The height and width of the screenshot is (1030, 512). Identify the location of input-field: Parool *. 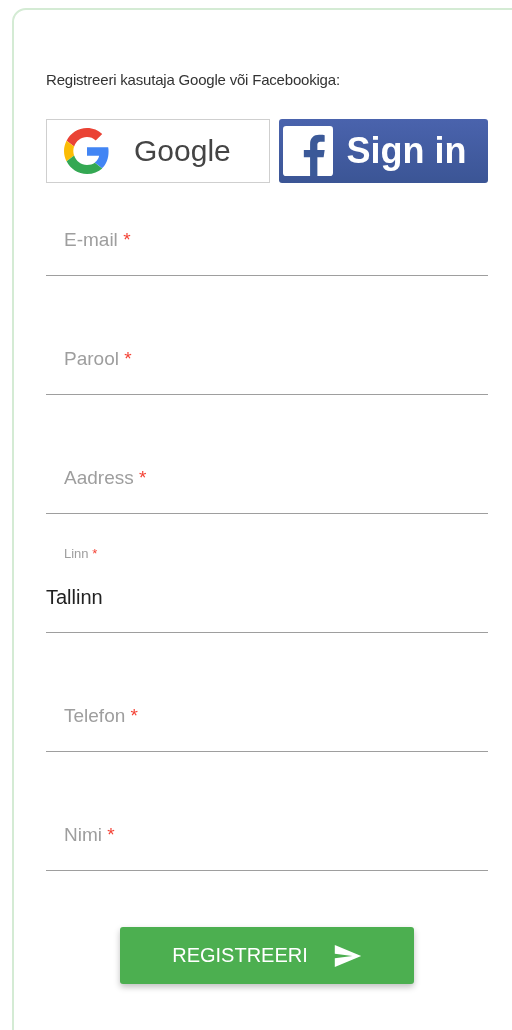
(267, 348).